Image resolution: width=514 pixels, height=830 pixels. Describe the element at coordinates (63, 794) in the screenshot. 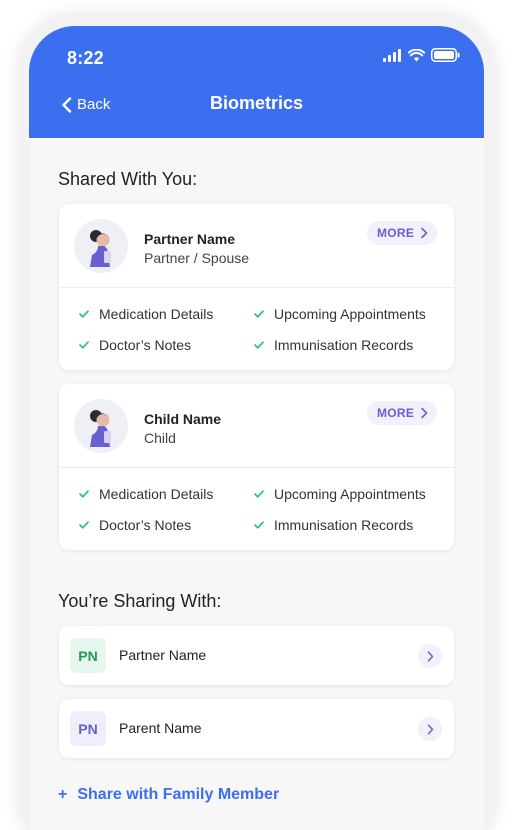

I see `plus-icon: +` at that location.